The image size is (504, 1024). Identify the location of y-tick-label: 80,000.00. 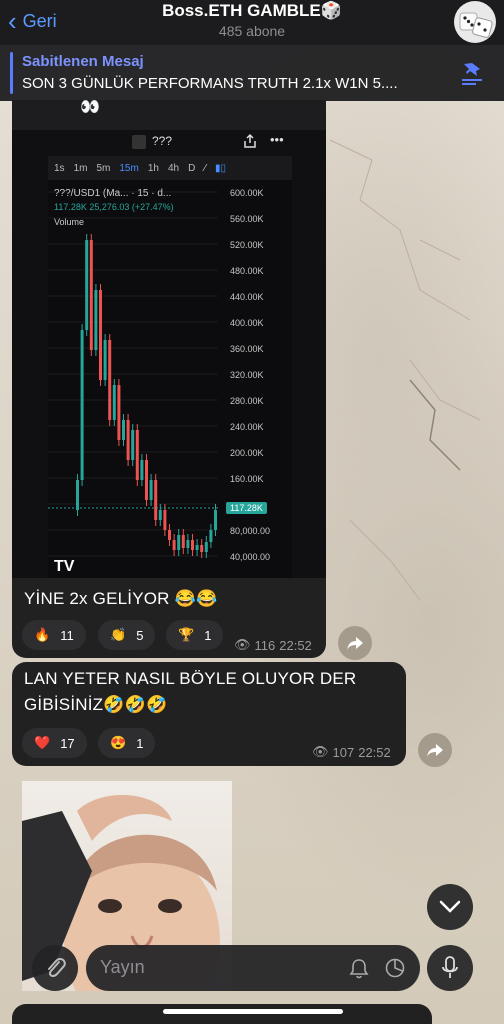
(250, 531).